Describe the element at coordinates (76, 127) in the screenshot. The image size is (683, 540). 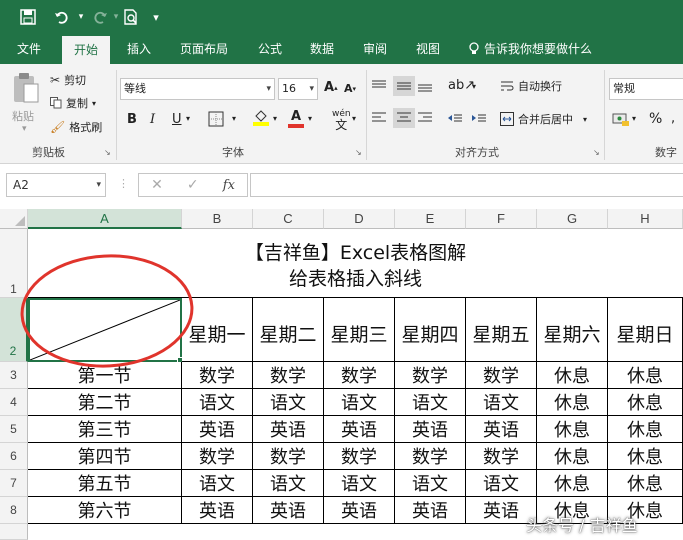
I see `format-painter-button: 🖌 格式刷` at that location.